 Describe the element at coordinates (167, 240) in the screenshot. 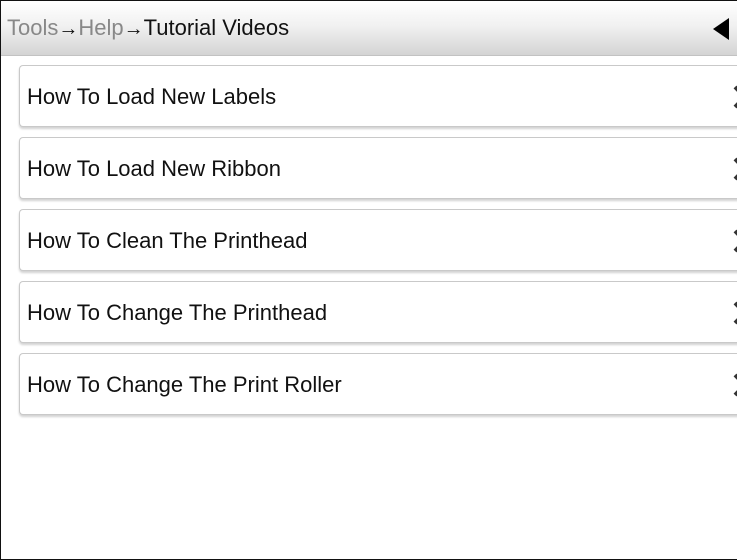

I see `list-item-label: How To Clean The Printhead` at that location.